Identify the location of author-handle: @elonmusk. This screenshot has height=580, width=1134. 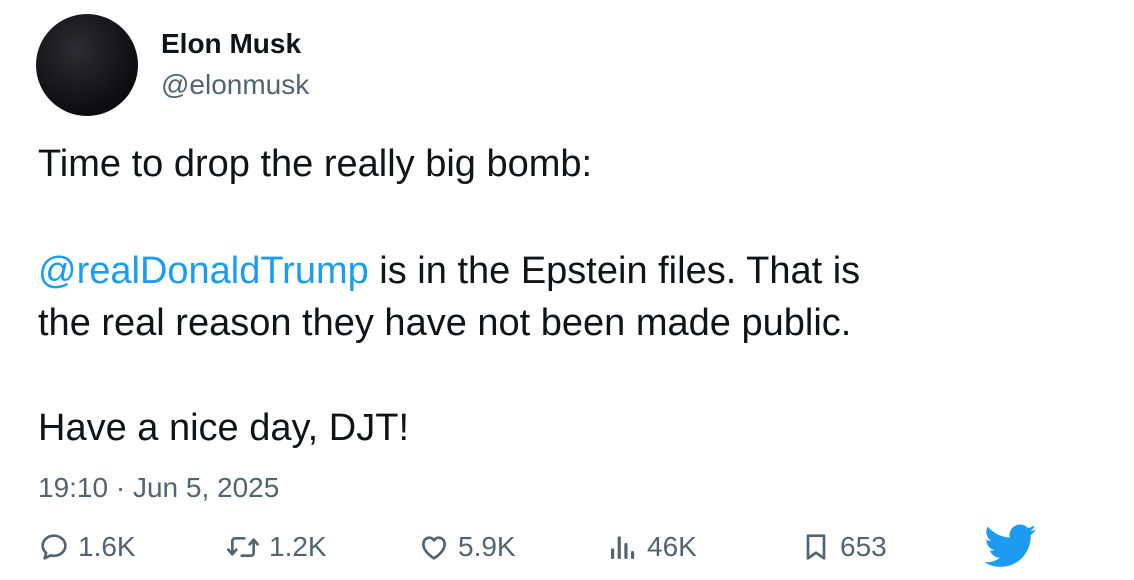
(235, 85).